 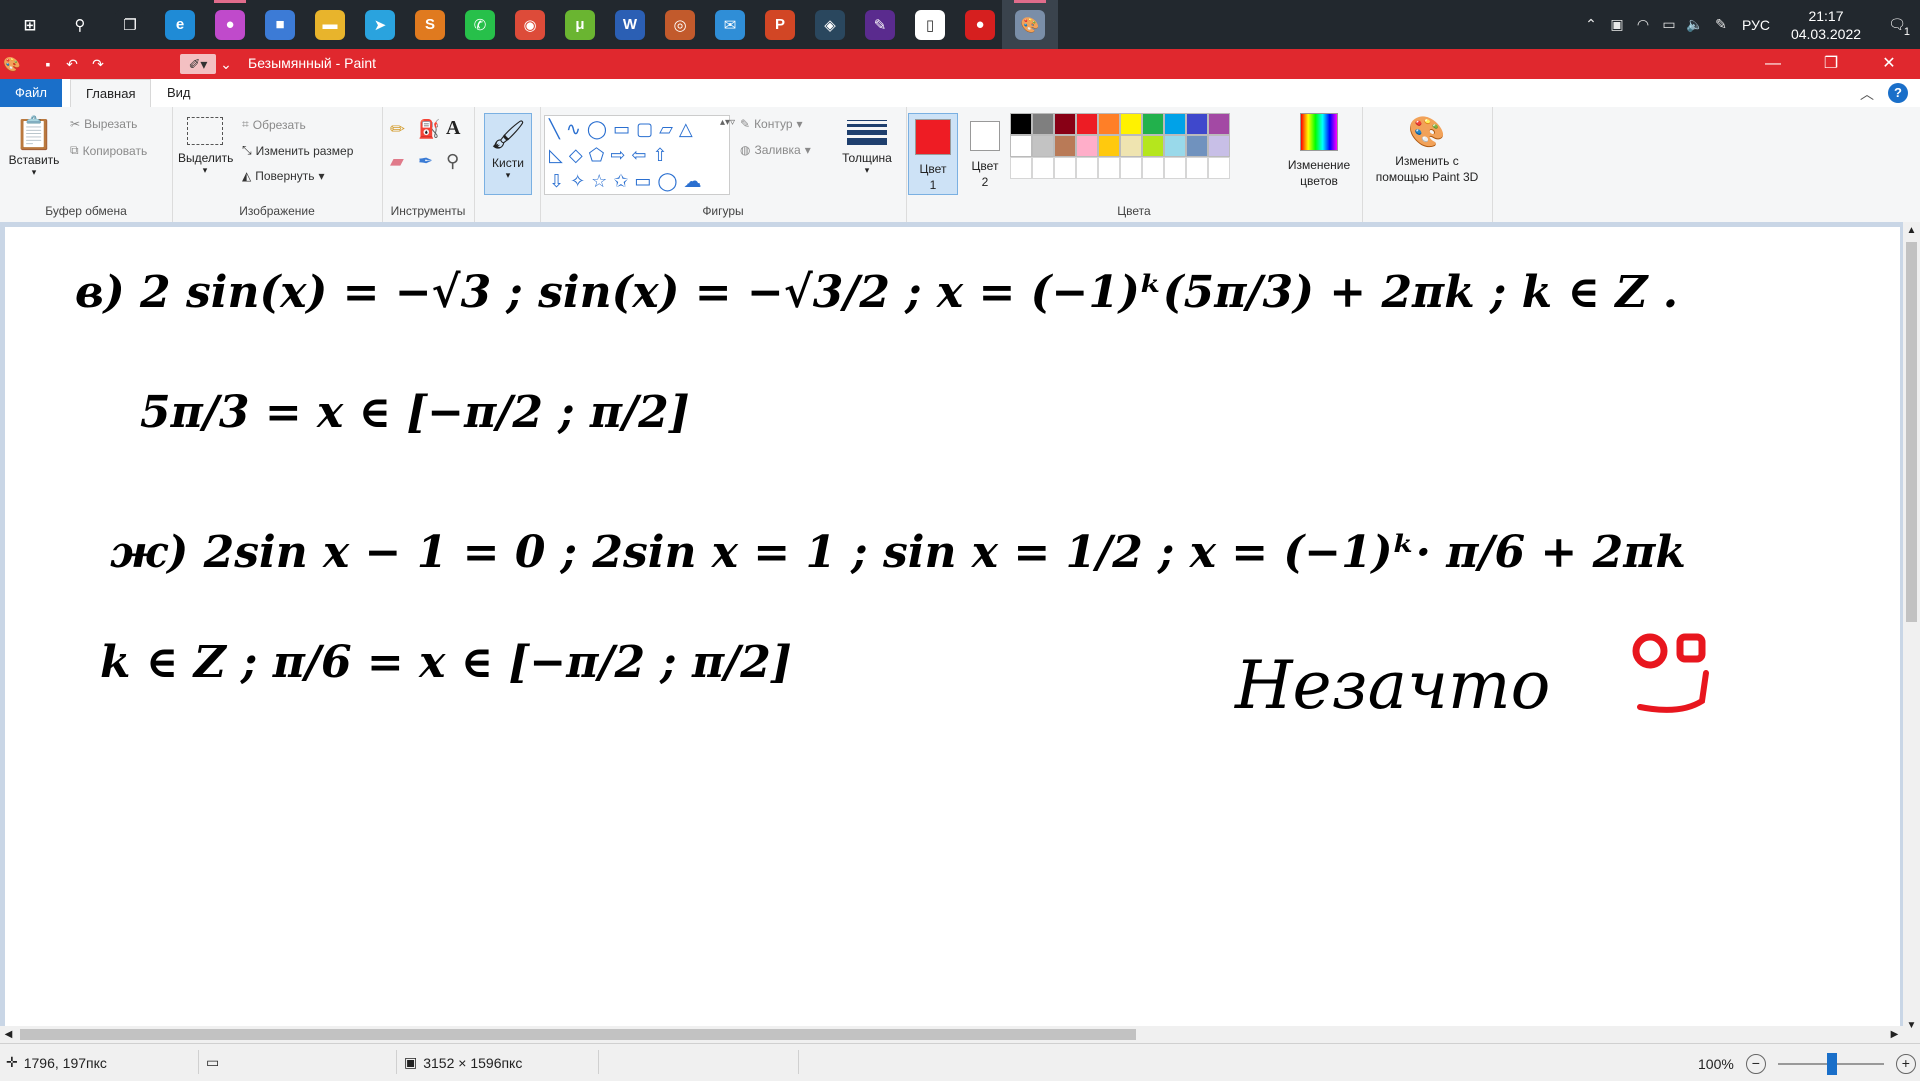 What do you see at coordinates (180, 24) in the screenshot?
I see `taskbar-app-edge: e` at bounding box center [180, 24].